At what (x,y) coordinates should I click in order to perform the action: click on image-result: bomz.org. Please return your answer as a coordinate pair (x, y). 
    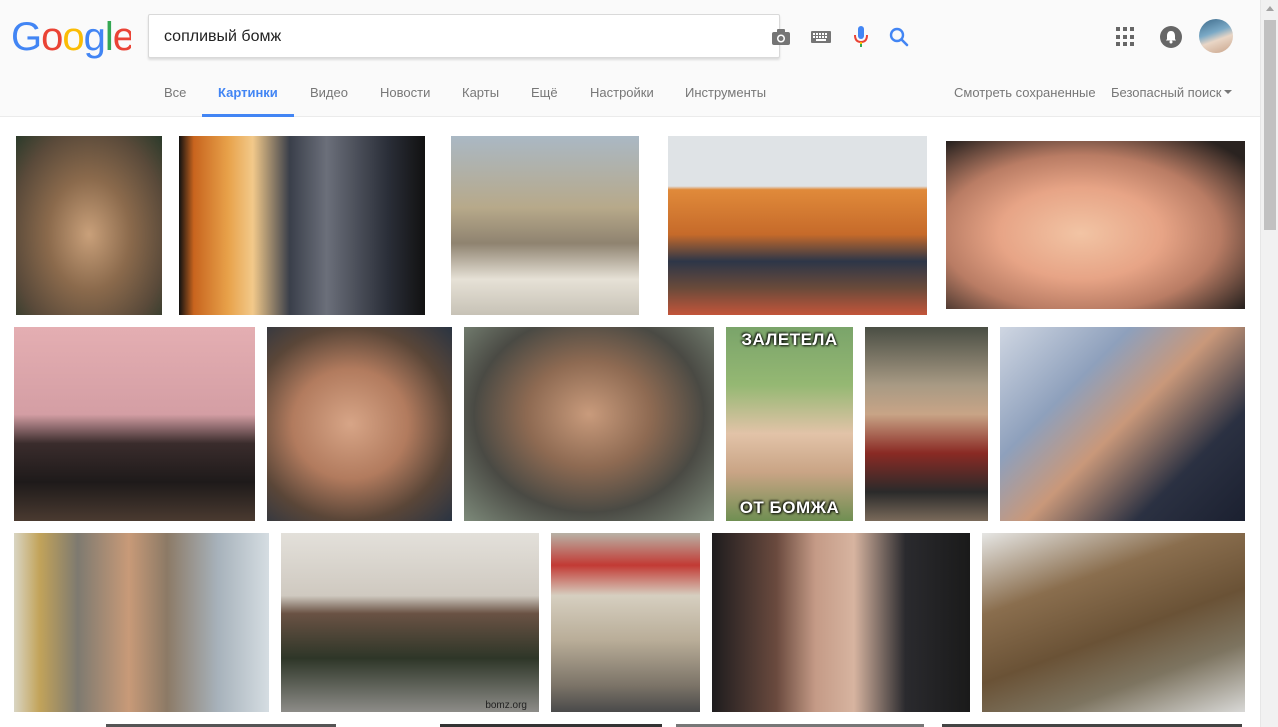
    Looking at the image, I should click on (410, 622).